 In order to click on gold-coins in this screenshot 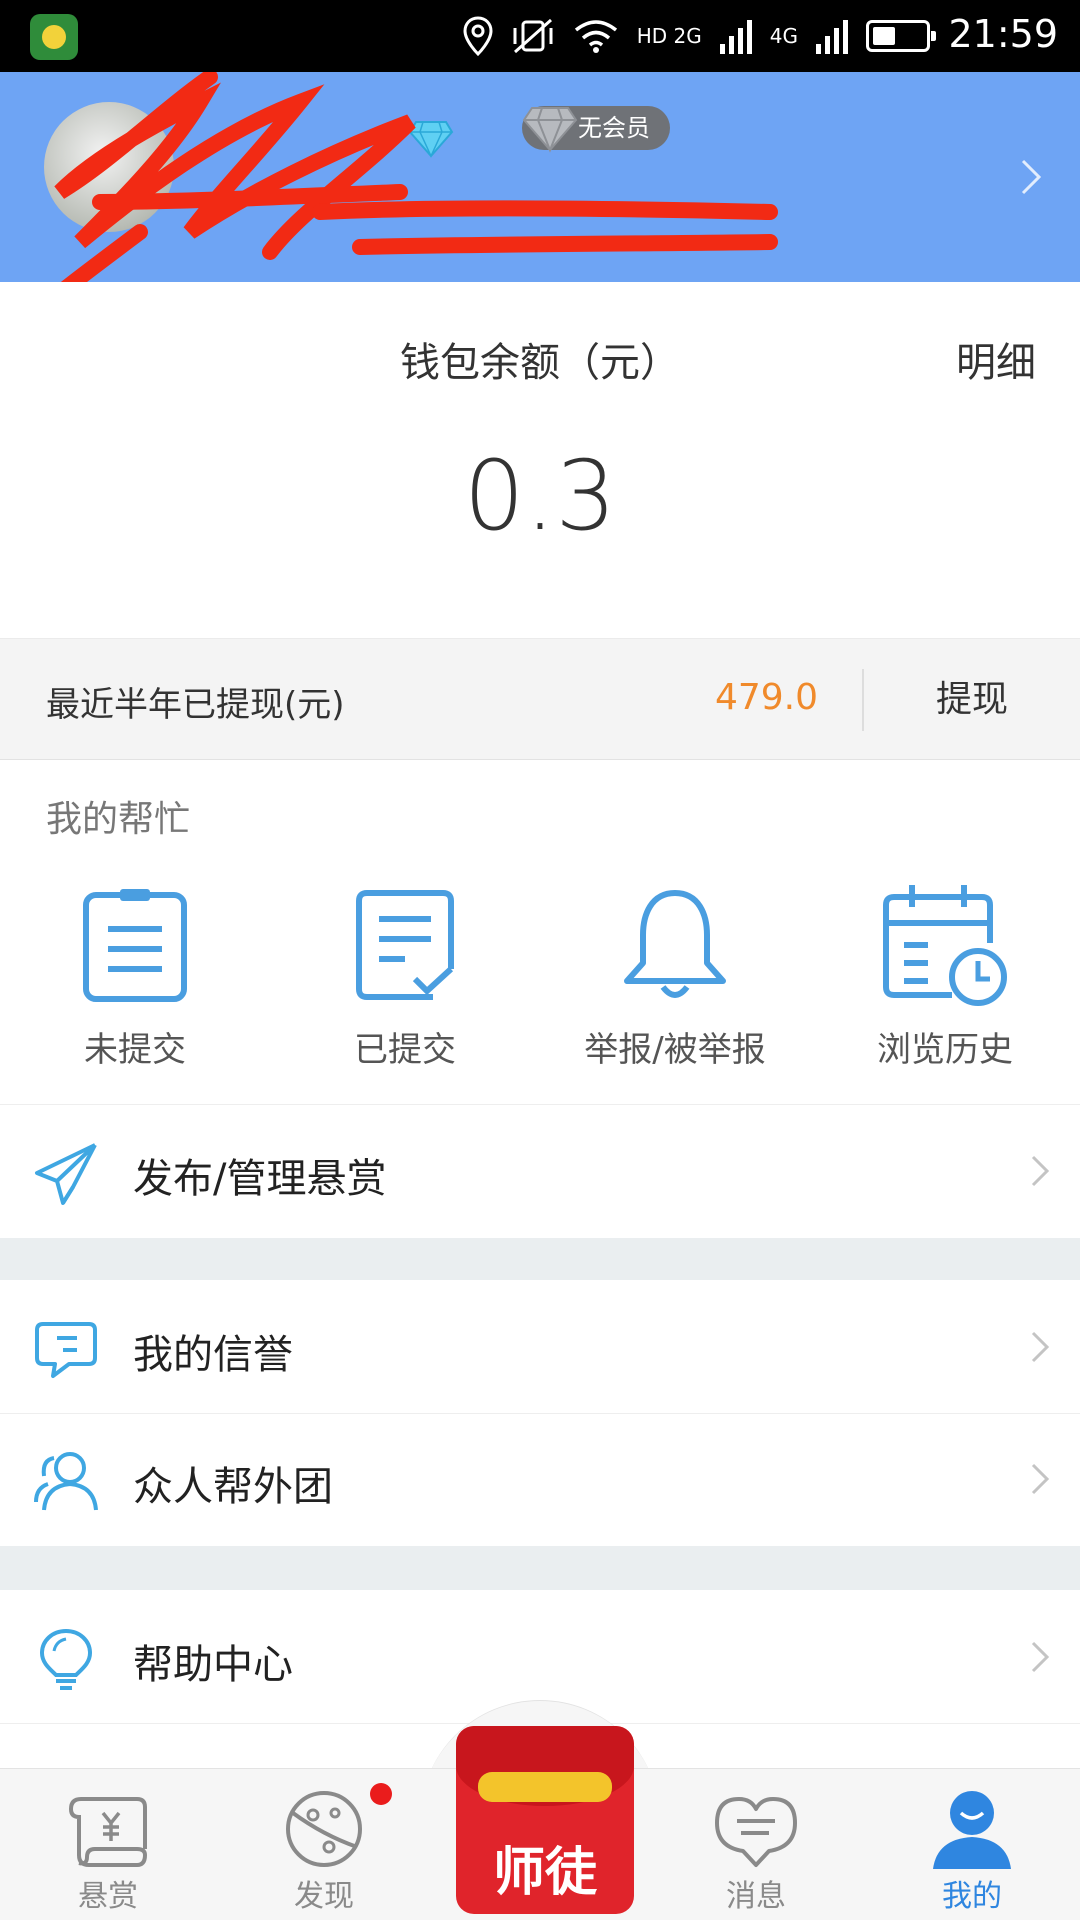, I will do `click(545, 1787)`.